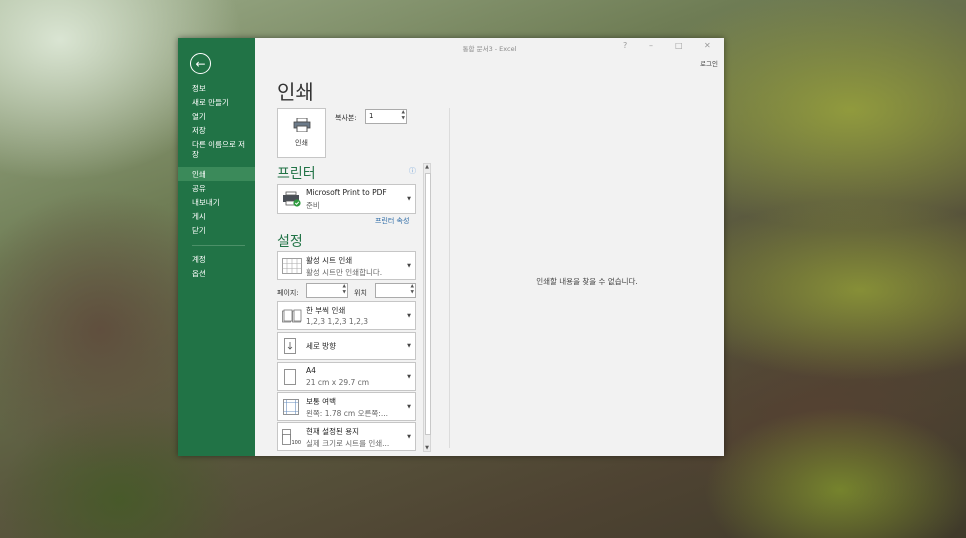  Describe the element at coordinates (625, 45) in the screenshot. I see `help-icon: ?` at that location.